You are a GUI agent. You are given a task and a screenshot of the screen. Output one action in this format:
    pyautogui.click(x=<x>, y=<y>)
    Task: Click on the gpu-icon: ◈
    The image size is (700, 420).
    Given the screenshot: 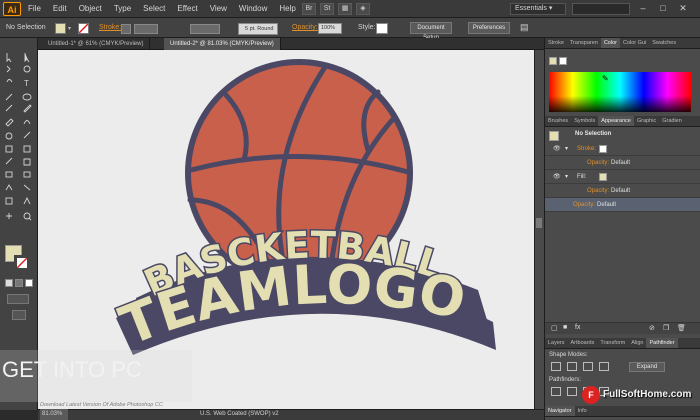 What is the action you would take?
    pyautogui.click(x=363, y=9)
    